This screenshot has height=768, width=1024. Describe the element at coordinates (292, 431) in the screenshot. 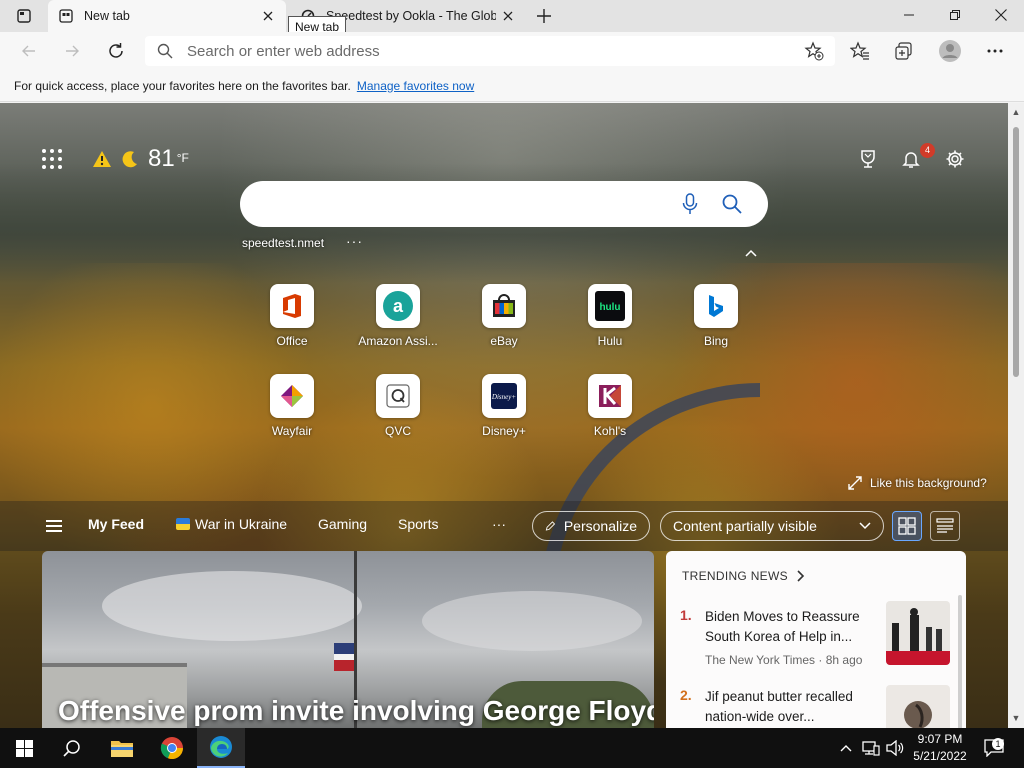

I see `quicklink-label: Wayfair` at that location.